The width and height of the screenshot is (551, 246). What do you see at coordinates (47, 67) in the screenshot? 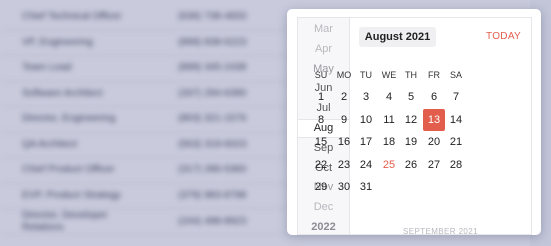
I see `row-title: Team Lead` at bounding box center [47, 67].